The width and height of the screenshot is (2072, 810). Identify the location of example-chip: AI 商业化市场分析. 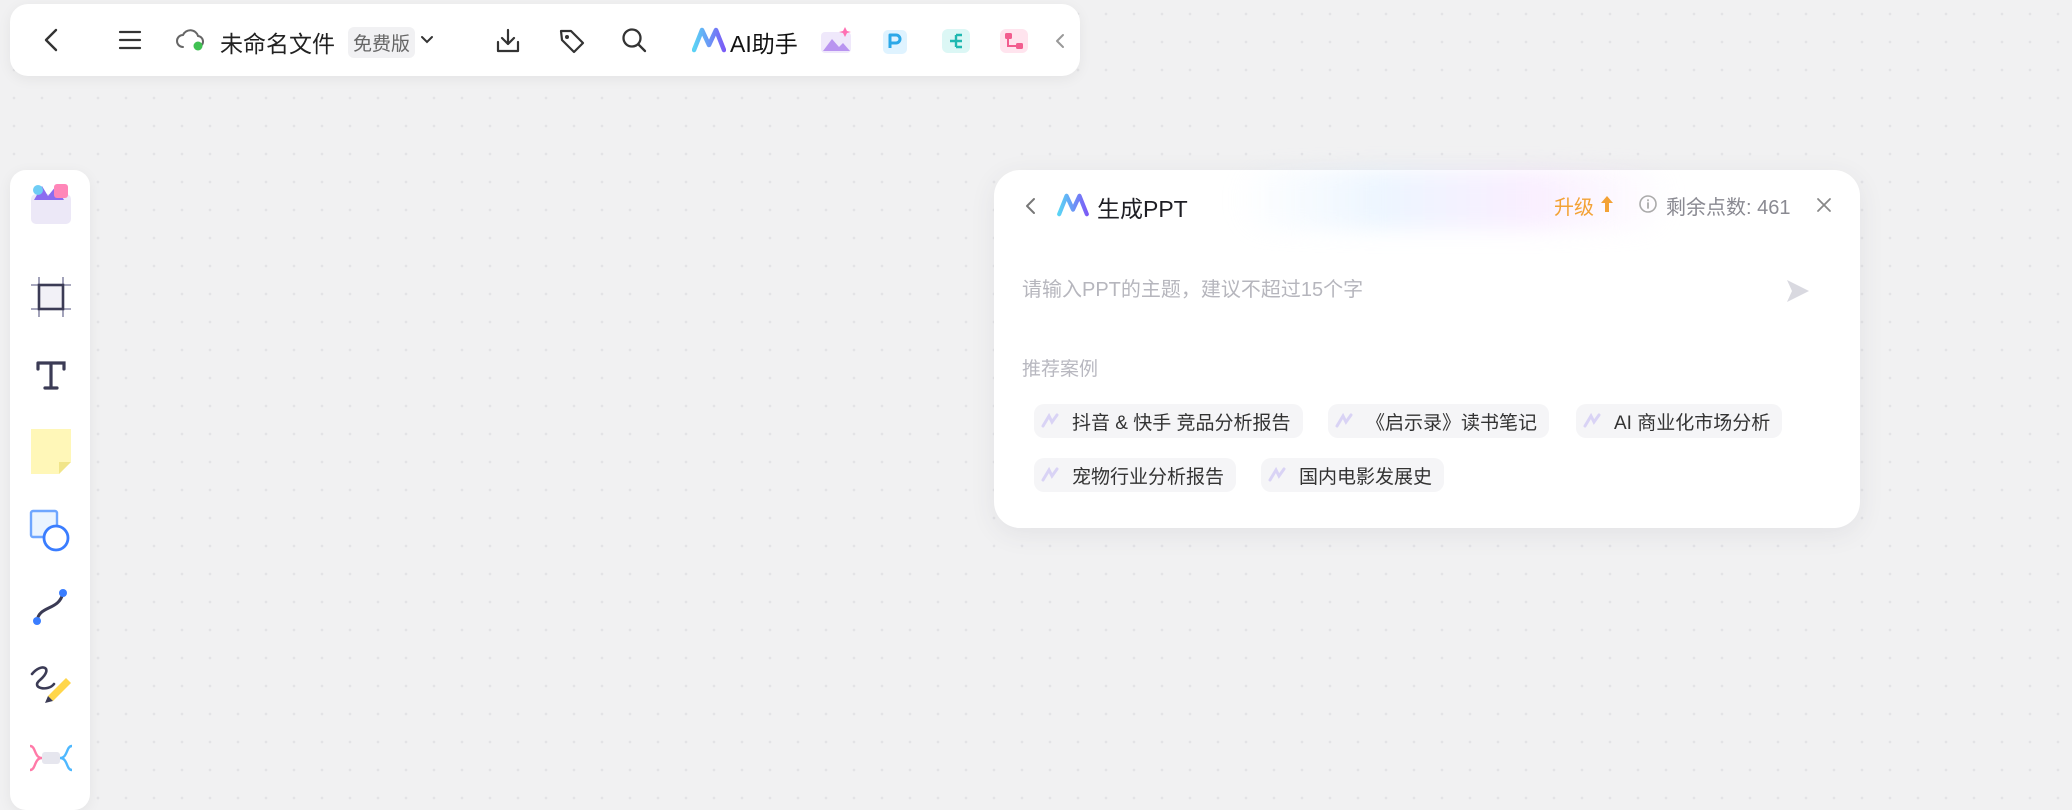
(1679, 421).